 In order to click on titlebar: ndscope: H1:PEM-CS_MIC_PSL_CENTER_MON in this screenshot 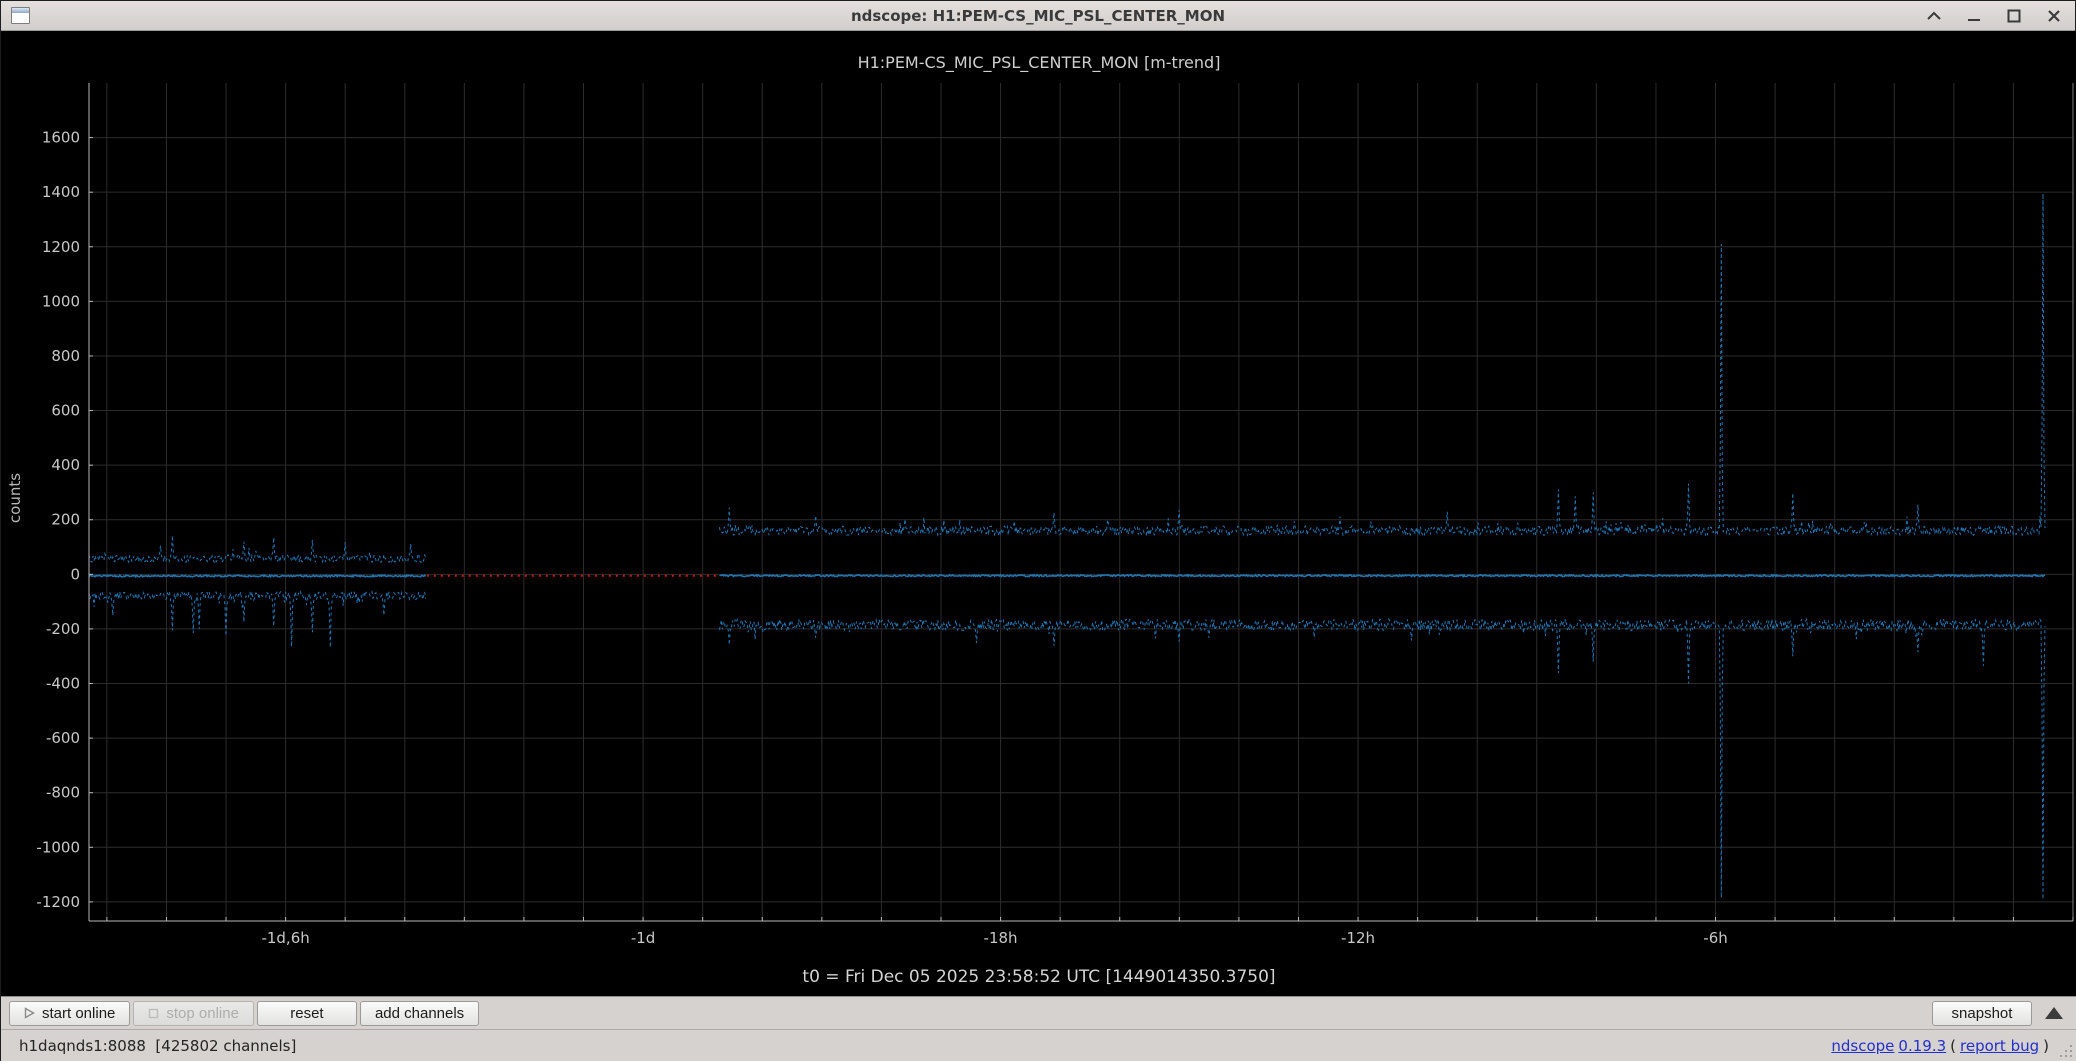, I will do `click(1038, 16)`.